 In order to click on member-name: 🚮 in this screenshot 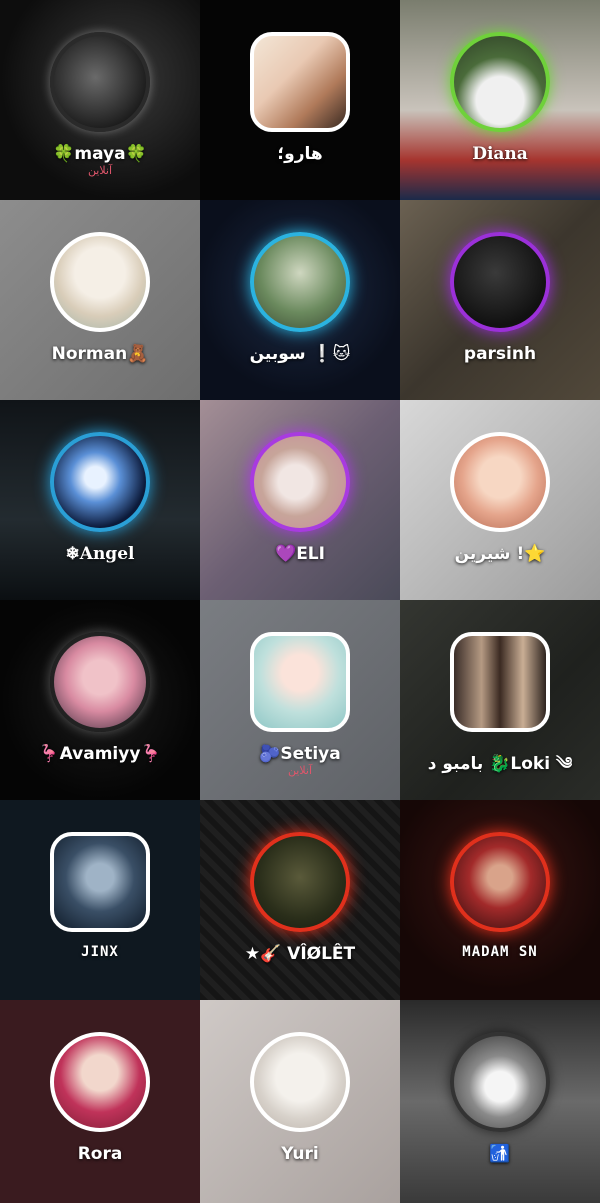, I will do `click(500, 1154)`.